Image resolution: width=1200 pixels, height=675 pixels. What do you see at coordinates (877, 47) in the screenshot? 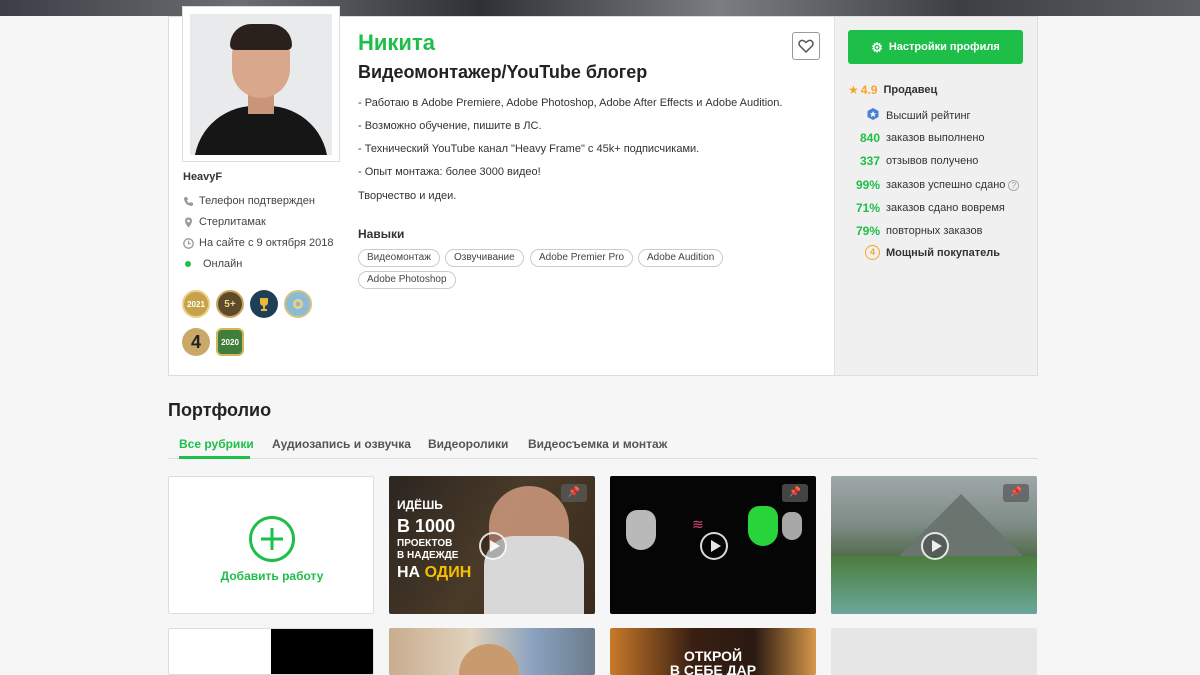
I see `gear-icon: ⚙` at bounding box center [877, 47].